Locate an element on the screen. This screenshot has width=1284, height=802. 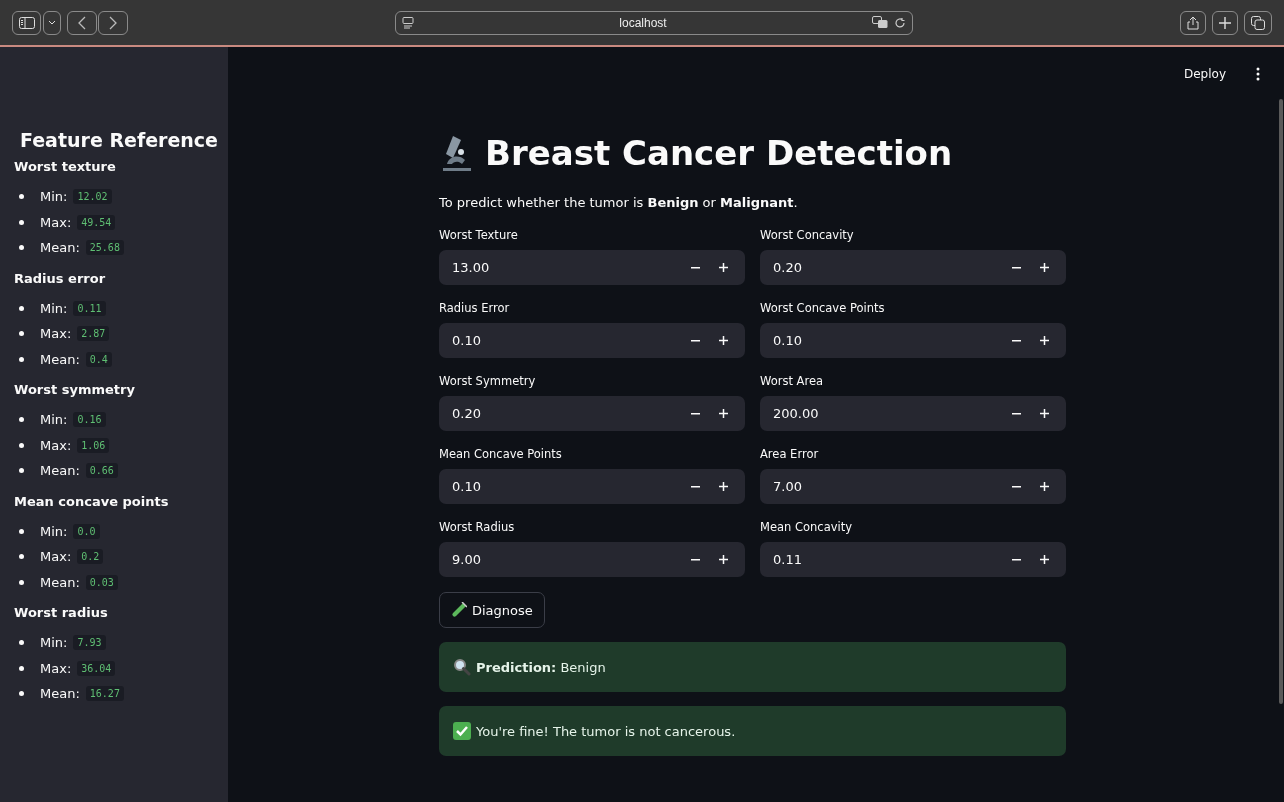
input-label: Worst Area is located at coordinates (792, 381).